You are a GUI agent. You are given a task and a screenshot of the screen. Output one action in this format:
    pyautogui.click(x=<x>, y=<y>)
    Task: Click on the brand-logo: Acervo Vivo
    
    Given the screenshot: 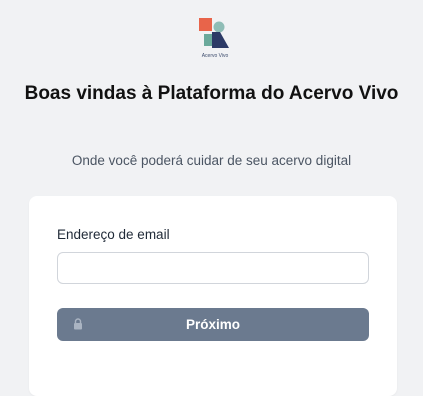 What is the action you would take?
    pyautogui.click(x=215, y=41)
    